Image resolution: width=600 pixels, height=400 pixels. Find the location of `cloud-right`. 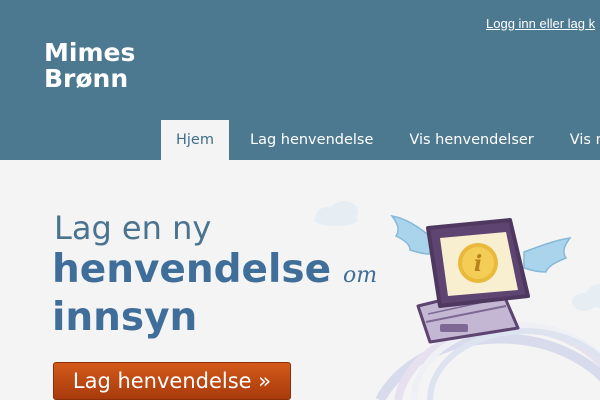

cloud-right is located at coordinates (586, 297).